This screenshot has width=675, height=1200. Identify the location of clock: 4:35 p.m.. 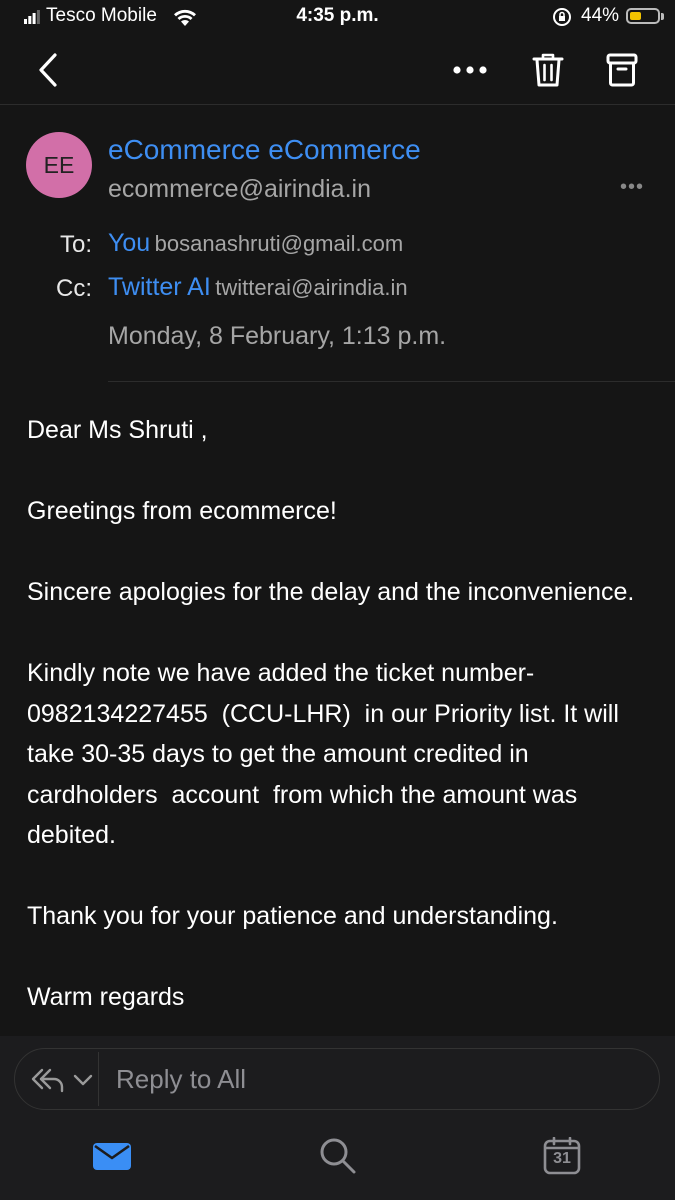
(337, 15).